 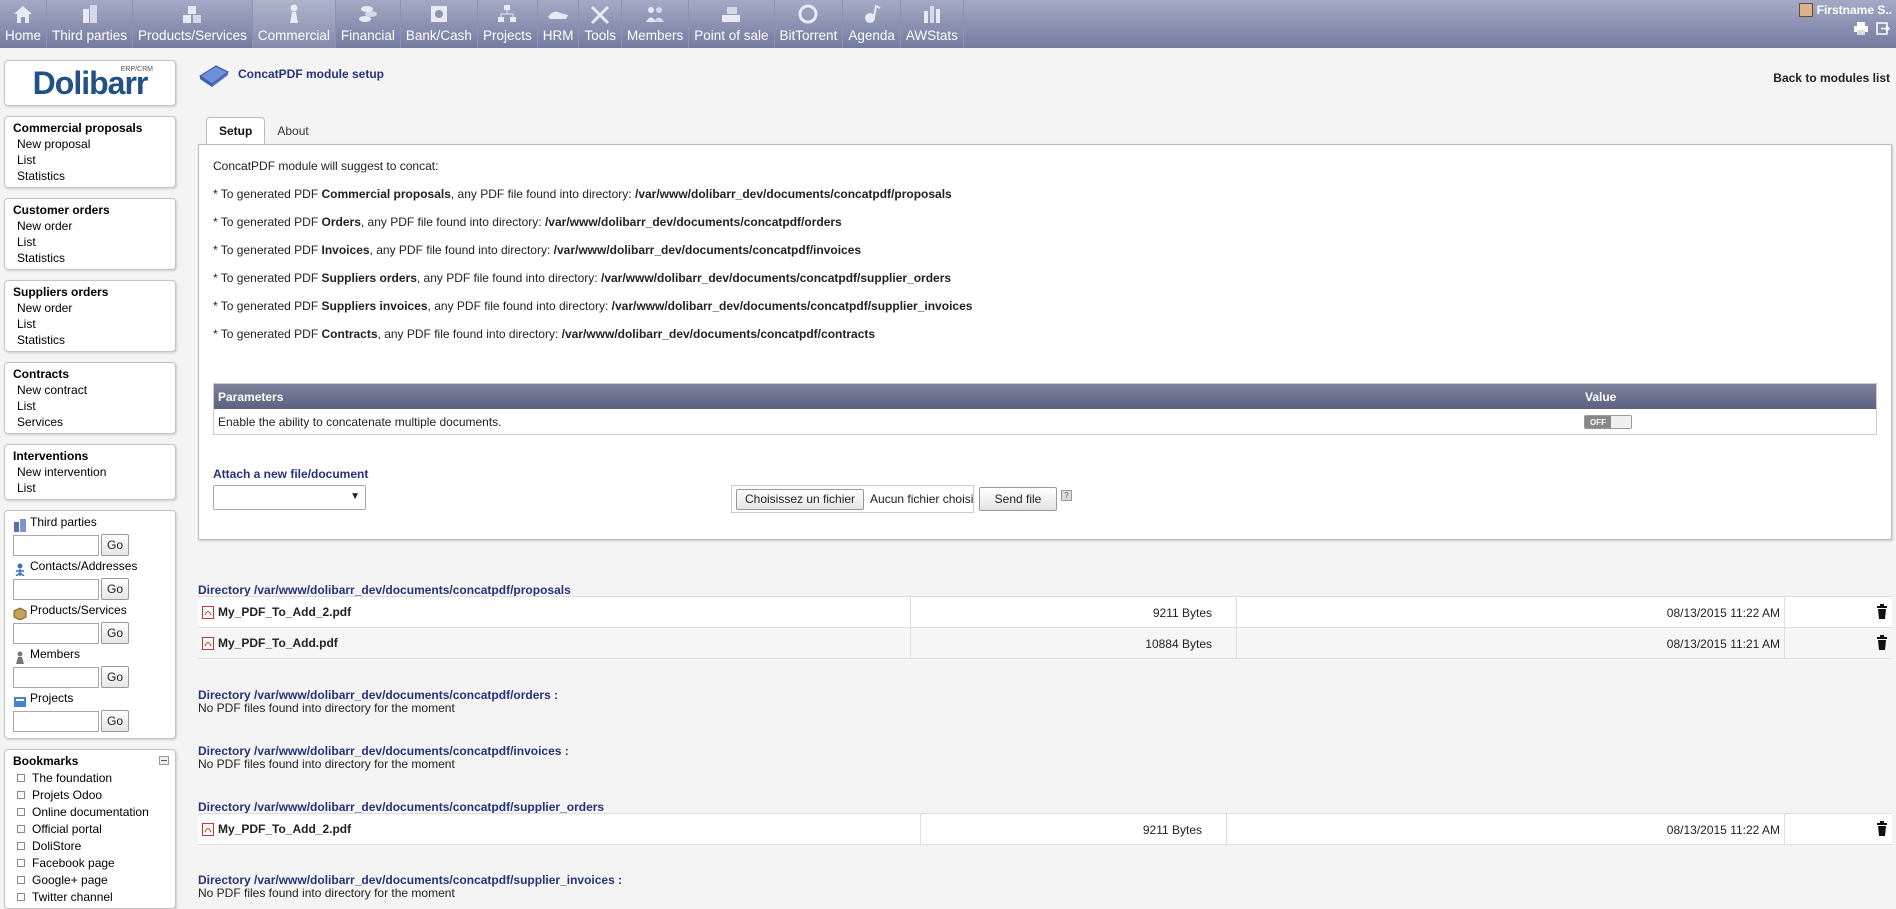 What do you see at coordinates (90, 456) in the screenshot?
I see `menu-block-title: Interventions` at bounding box center [90, 456].